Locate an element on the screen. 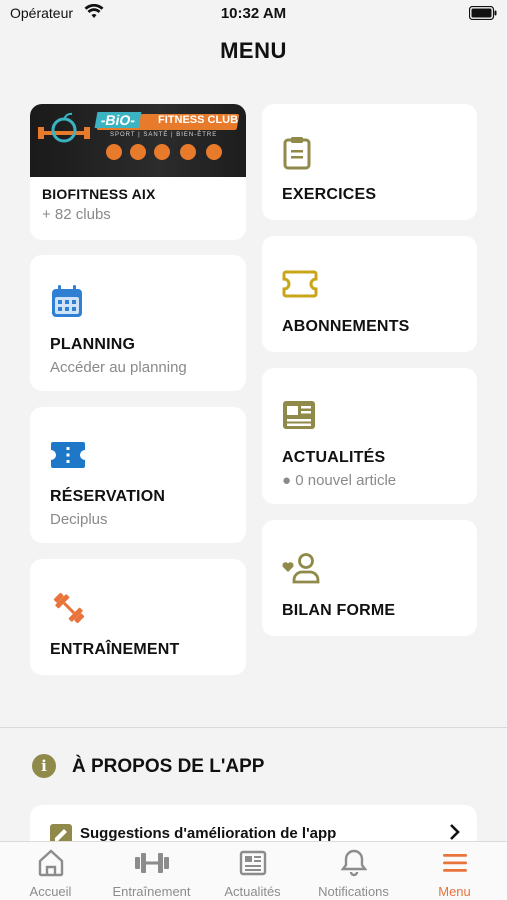  news-label: ACTUALITÉS is located at coordinates (334, 457).